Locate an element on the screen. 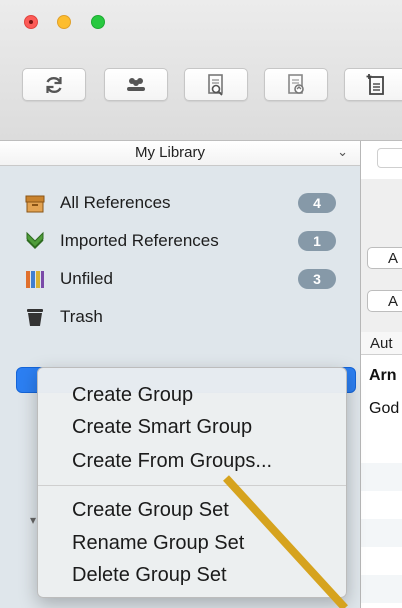  filter-area: A A is located at coordinates (381, 259).